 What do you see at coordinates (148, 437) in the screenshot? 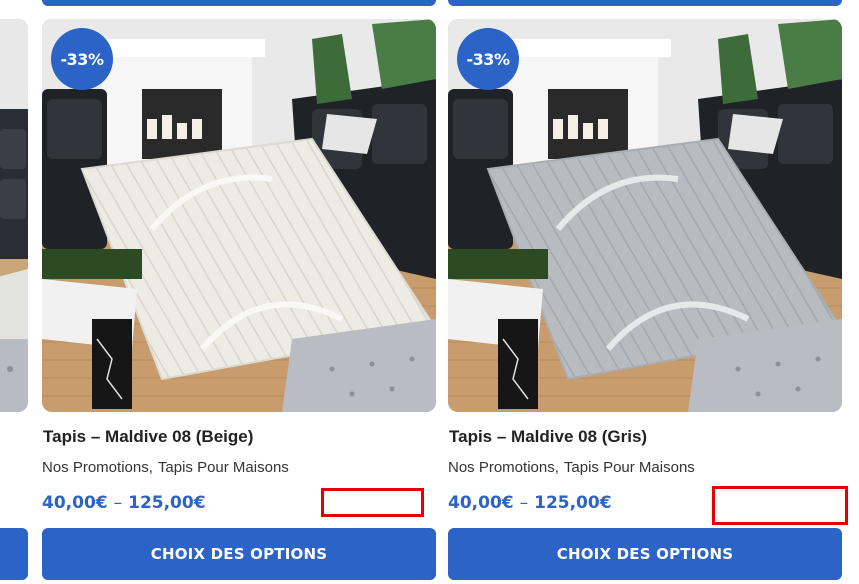
I see `product-title: Tapis – Maldive 08 (Beige)` at bounding box center [148, 437].